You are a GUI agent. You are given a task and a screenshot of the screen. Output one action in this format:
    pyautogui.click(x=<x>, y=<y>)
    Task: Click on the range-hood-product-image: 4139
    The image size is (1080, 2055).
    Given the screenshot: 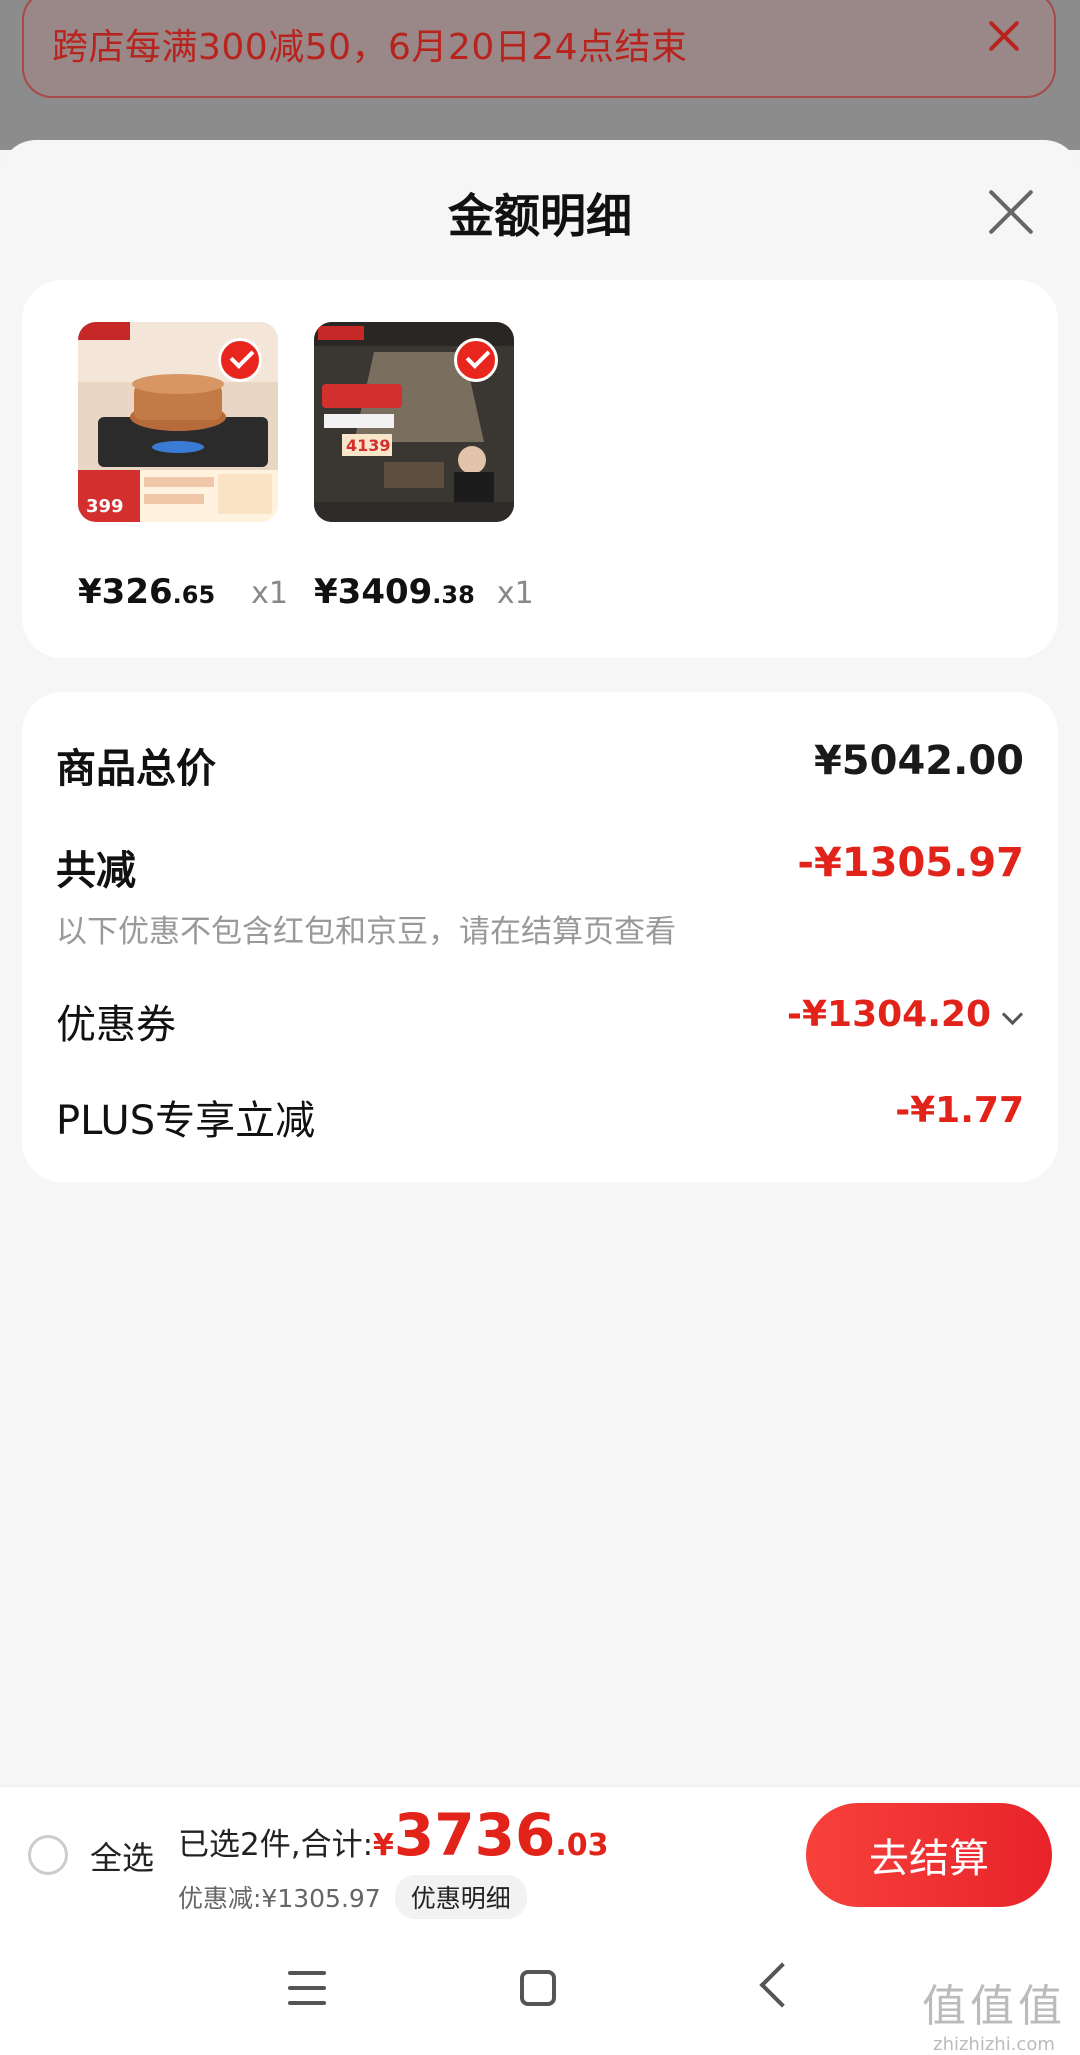 What is the action you would take?
    pyautogui.click(x=414, y=422)
    